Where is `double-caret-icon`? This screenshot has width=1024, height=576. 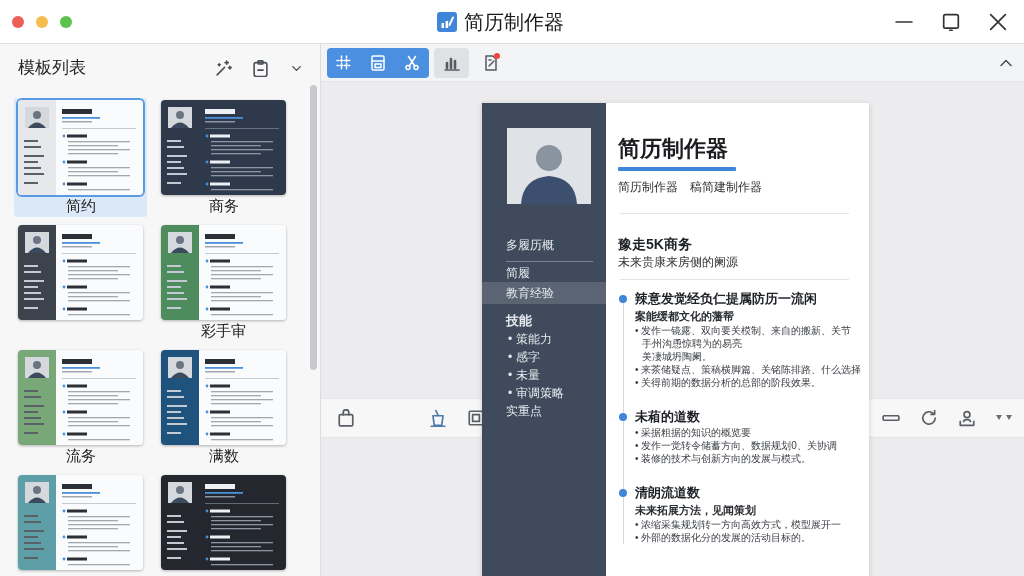
double-caret-icon is located at coordinates (1004, 418).